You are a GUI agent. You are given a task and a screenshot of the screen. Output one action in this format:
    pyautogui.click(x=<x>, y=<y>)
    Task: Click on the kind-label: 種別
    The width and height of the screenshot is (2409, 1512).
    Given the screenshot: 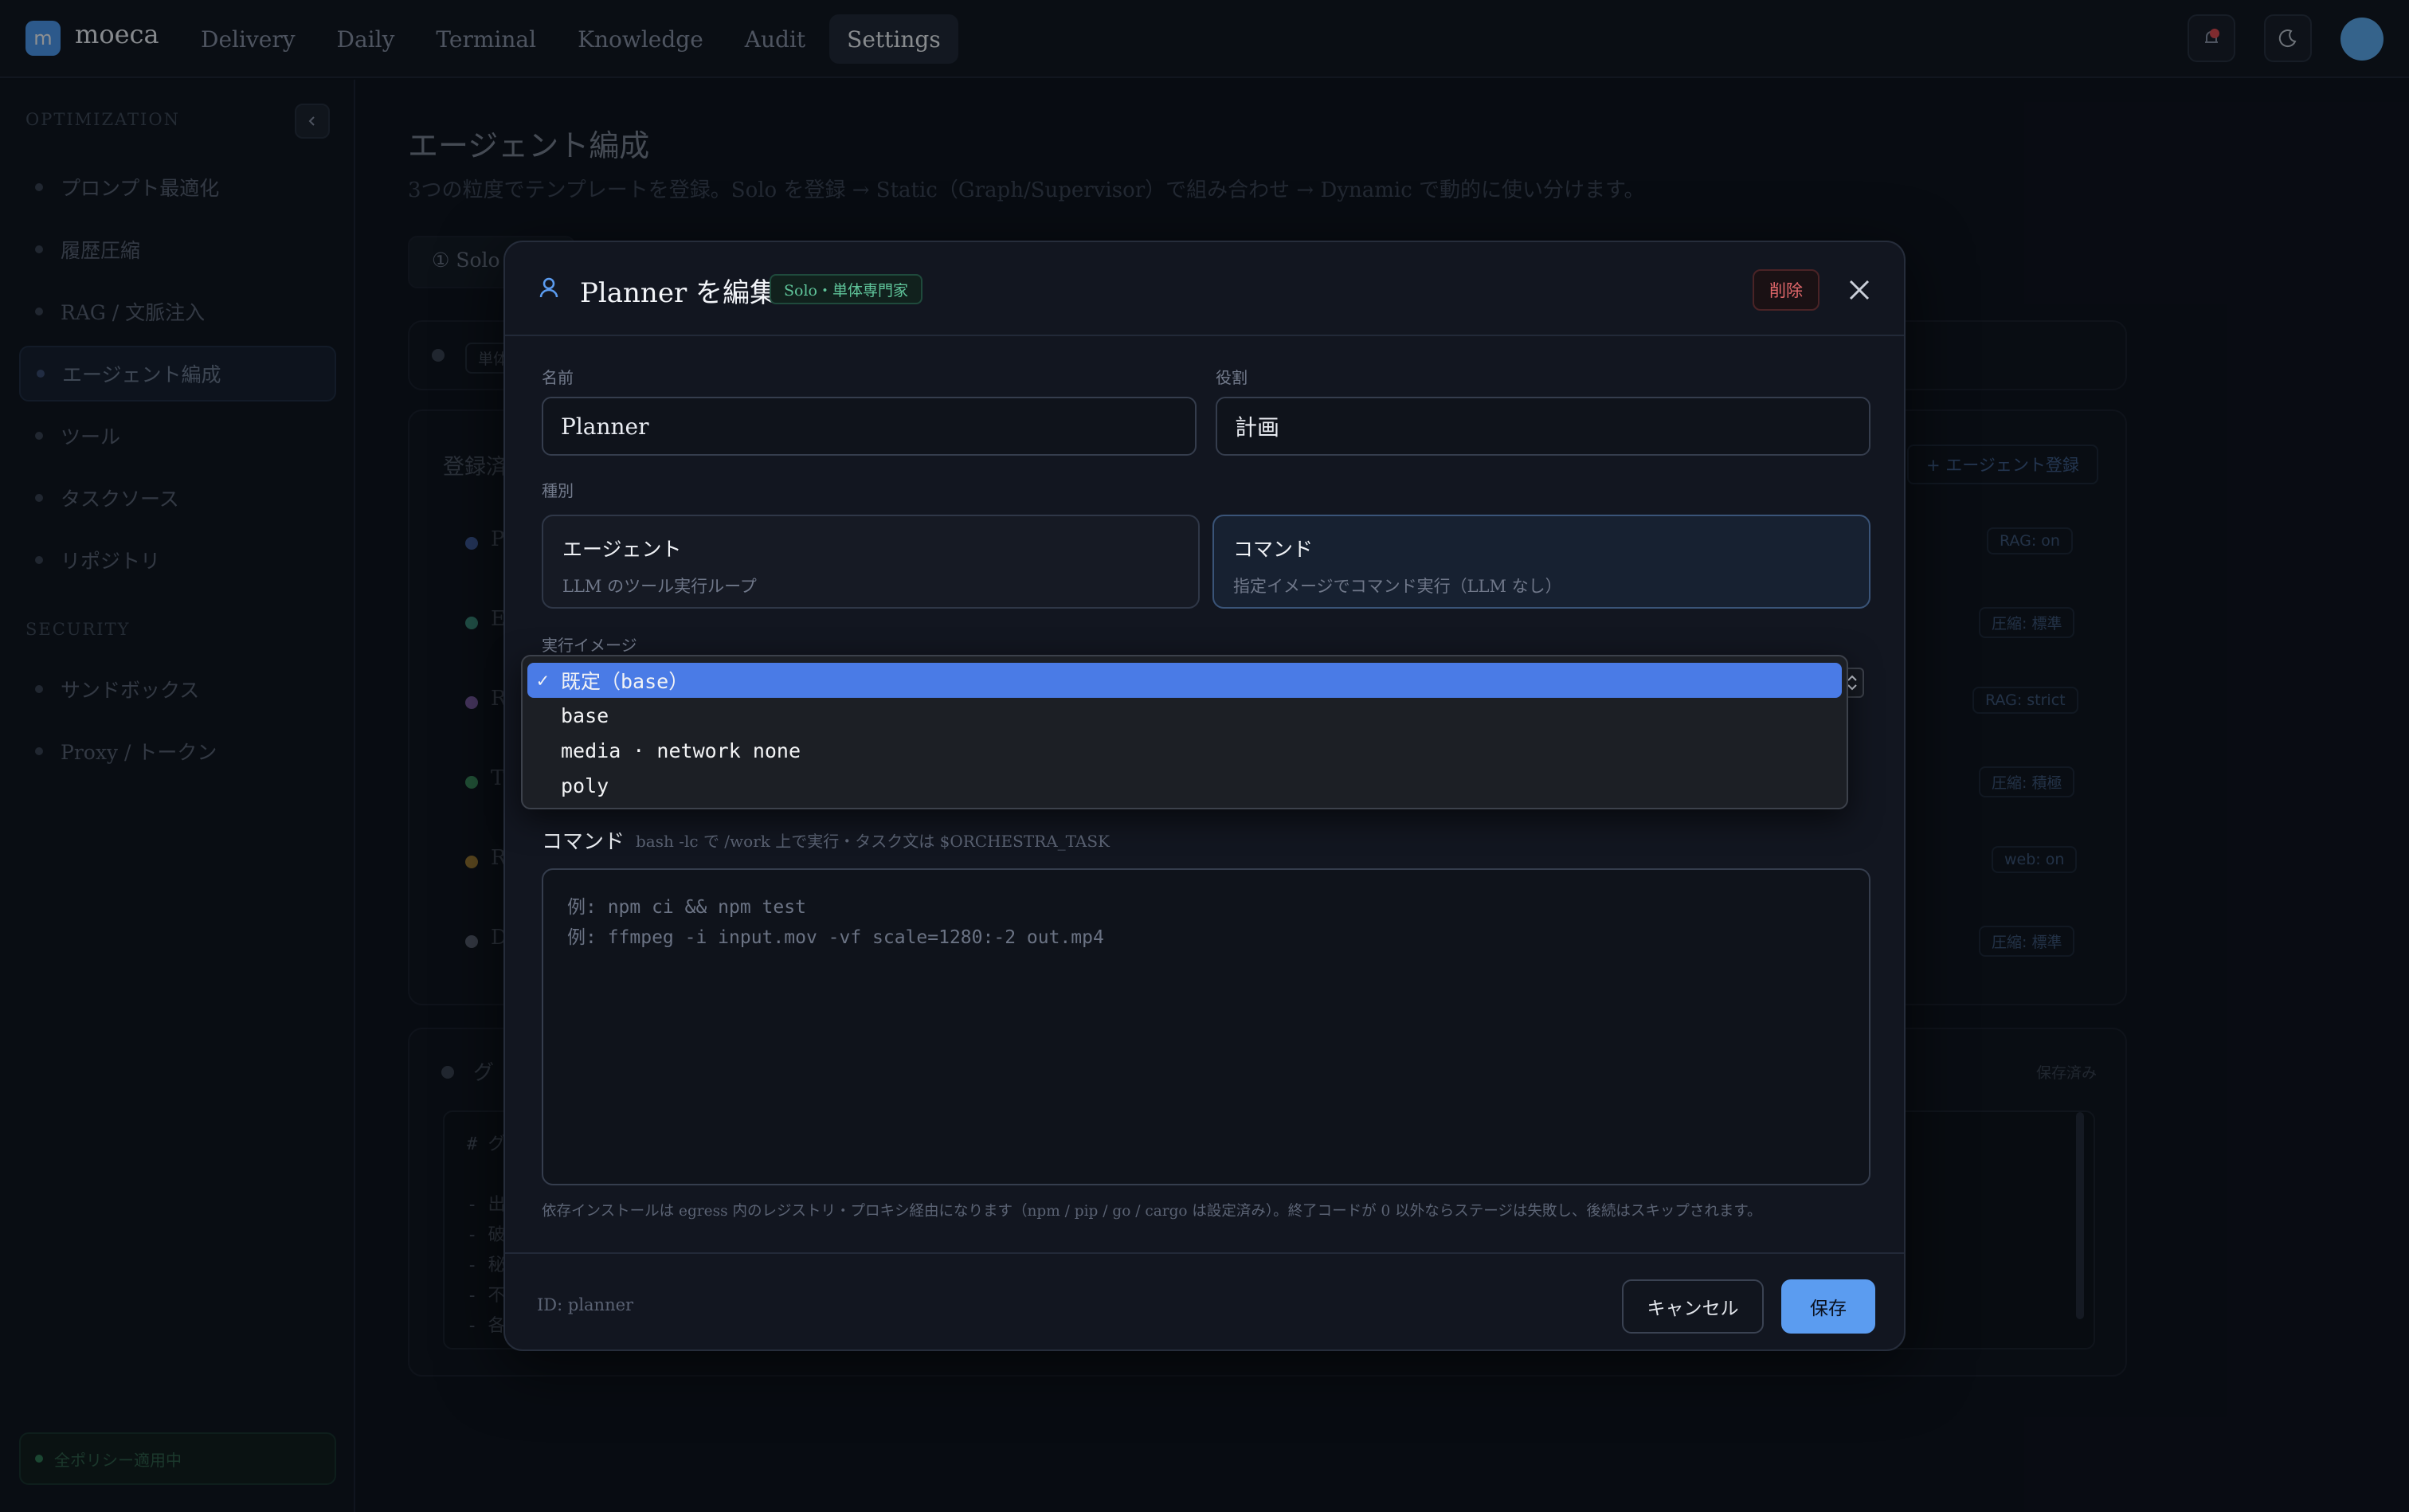 What is the action you would take?
    pyautogui.click(x=558, y=490)
    